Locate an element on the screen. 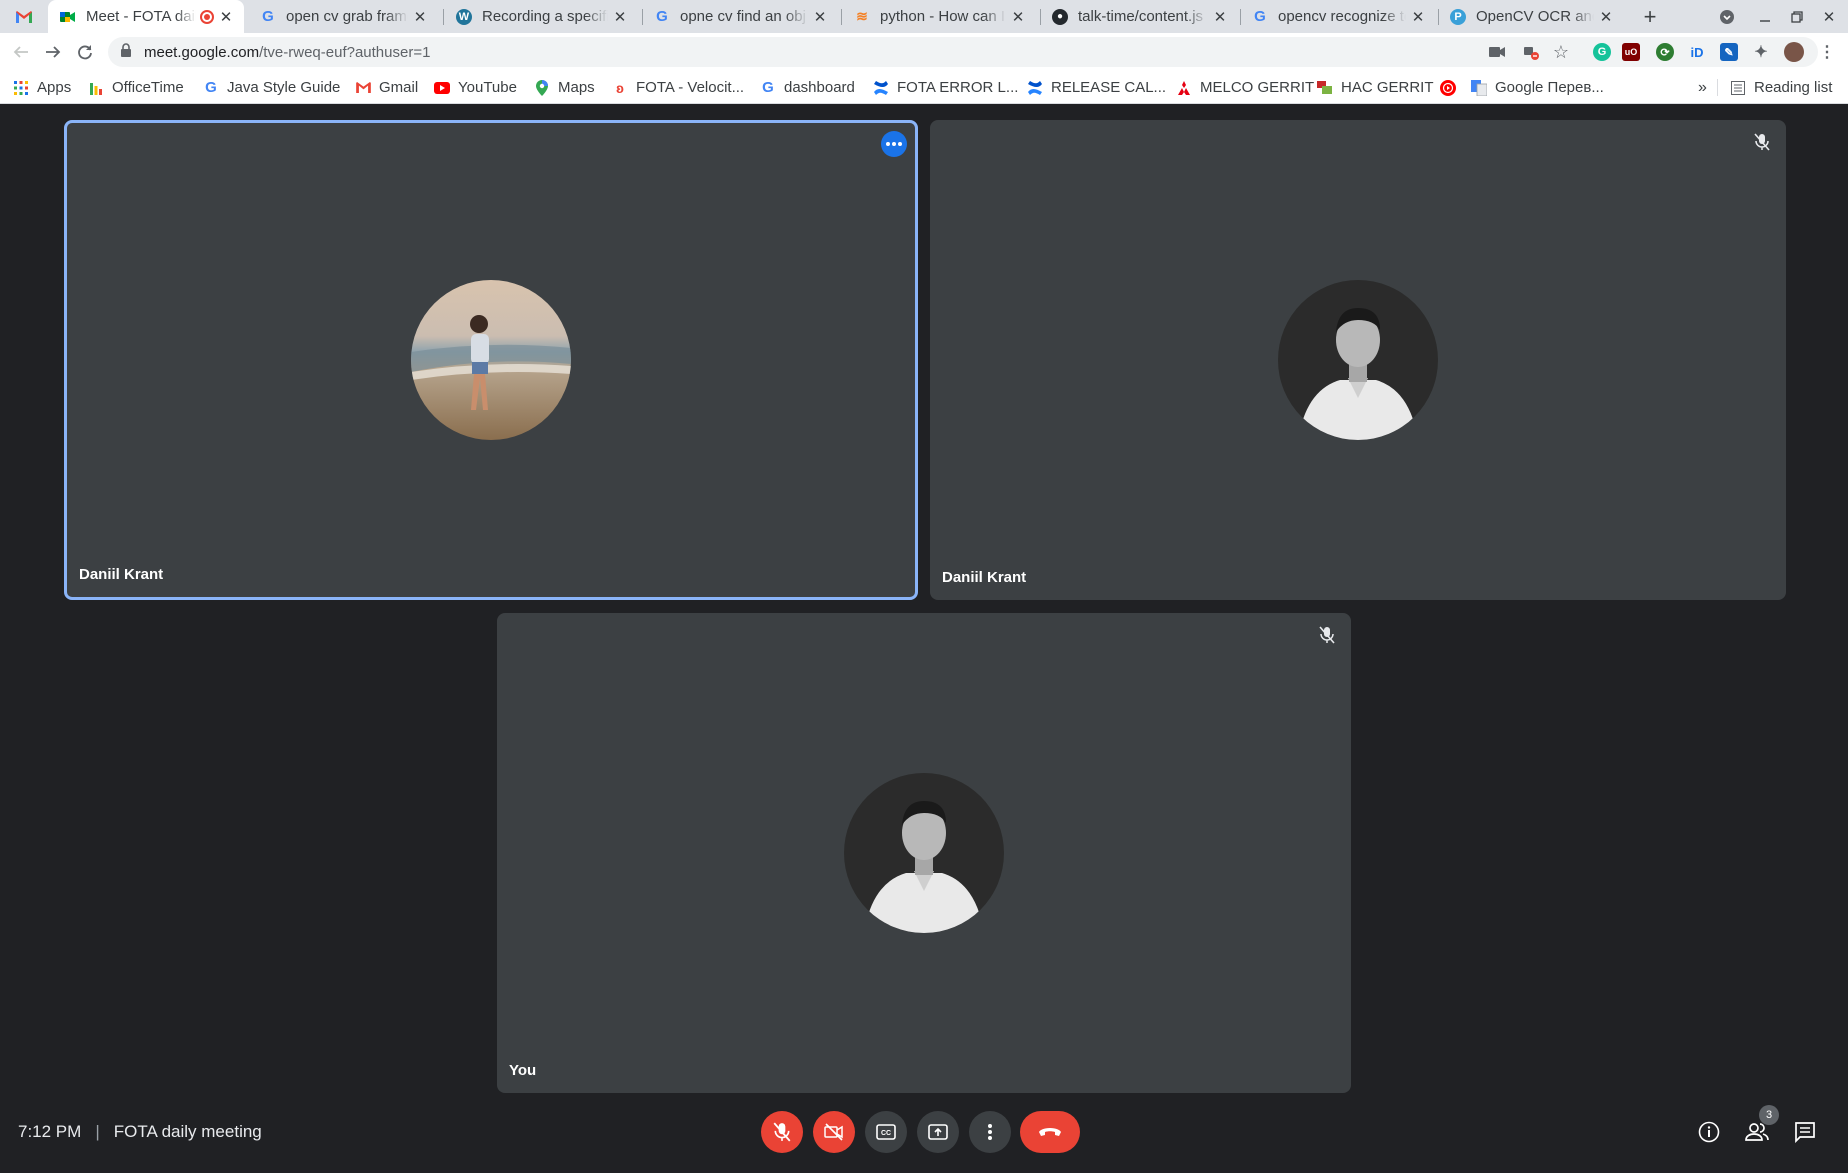 This screenshot has height=1173, width=1848. bookmark-youtube: YouTube is located at coordinates (475, 87).